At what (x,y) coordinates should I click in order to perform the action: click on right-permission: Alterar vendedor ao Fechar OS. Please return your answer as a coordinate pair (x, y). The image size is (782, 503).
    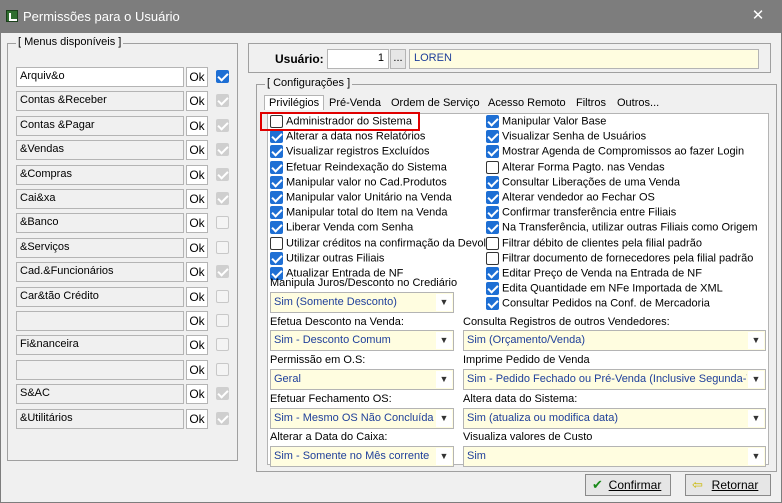
    Looking at the image, I should click on (570, 198).